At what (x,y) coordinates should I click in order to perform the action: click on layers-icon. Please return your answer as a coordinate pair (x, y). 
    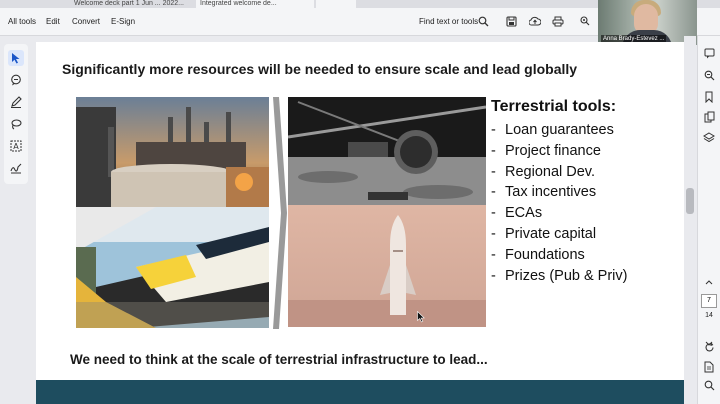
    Looking at the image, I should click on (709, 137).